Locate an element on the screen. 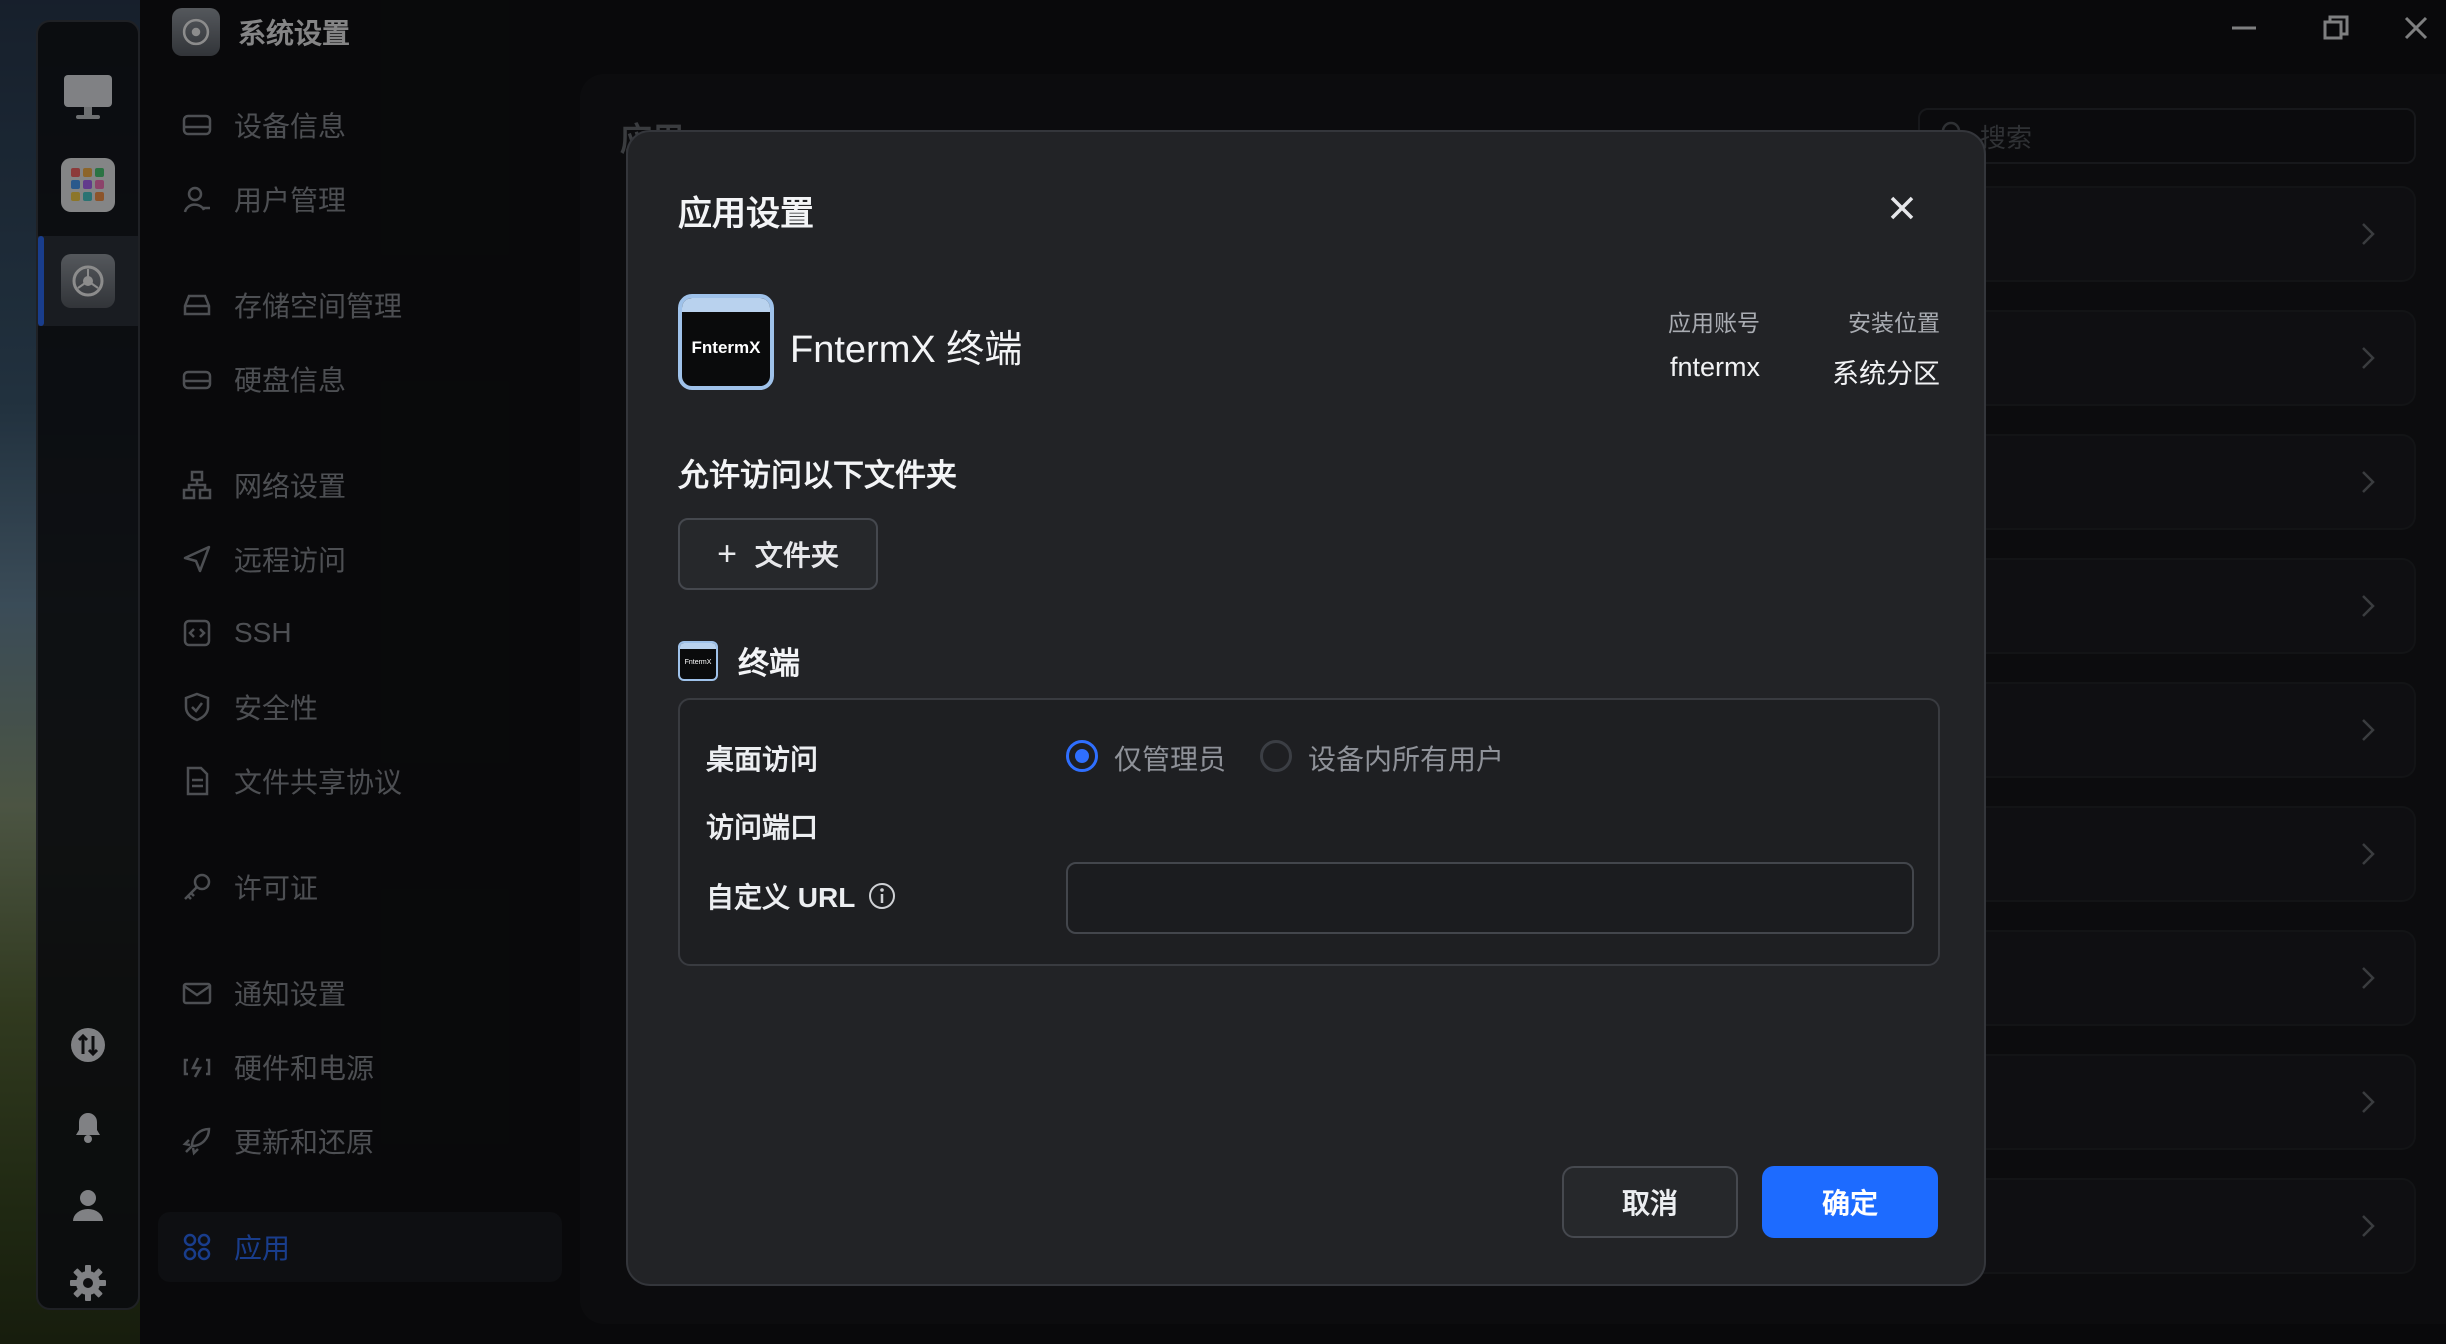 This screenshot has height=1344, width=2446. custom-url-label: 自定义 URL is located at coordinates (781, 897).